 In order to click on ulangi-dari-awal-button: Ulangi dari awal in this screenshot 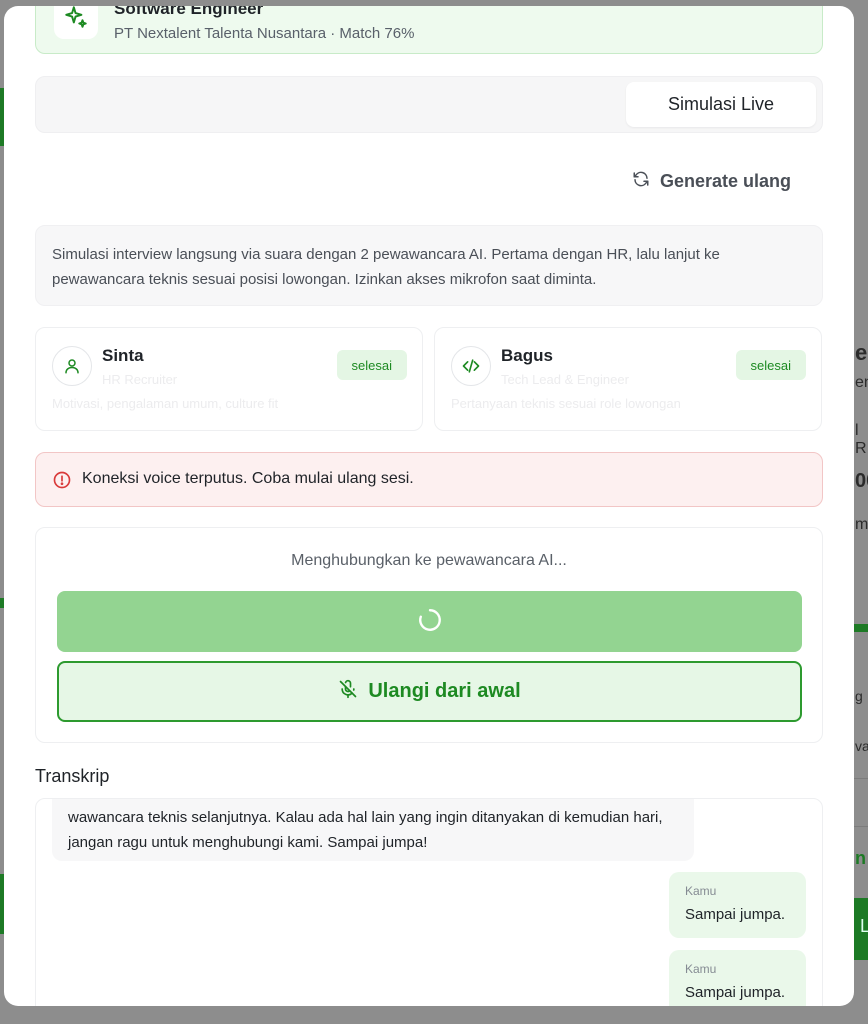, I will do `click(429, 691)`.